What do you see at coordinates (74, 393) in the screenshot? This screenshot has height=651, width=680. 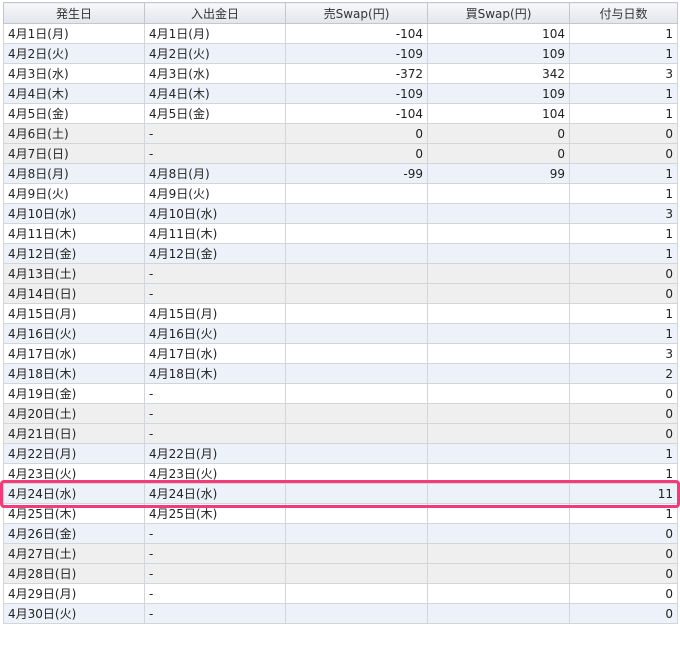 I see `occurrence-date-cell: 4月19日(金)` at bounding box center [74, 393].